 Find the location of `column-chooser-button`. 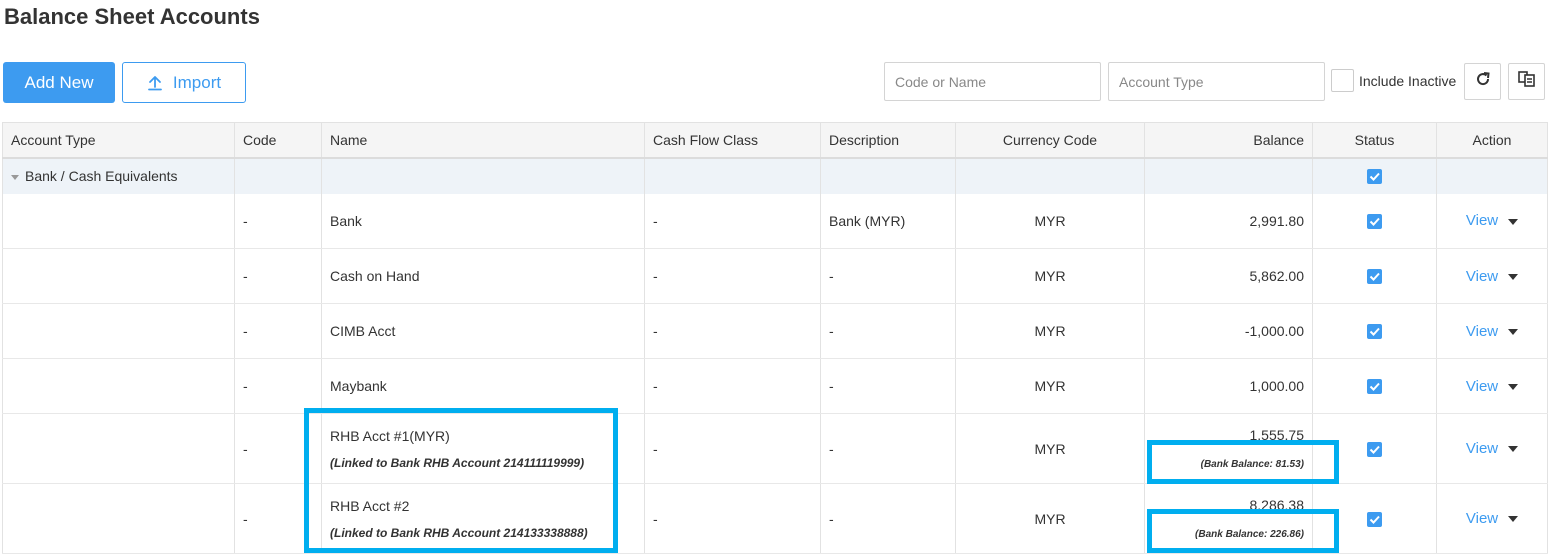

column-chooser-button is located at coordinates (1526, 81).